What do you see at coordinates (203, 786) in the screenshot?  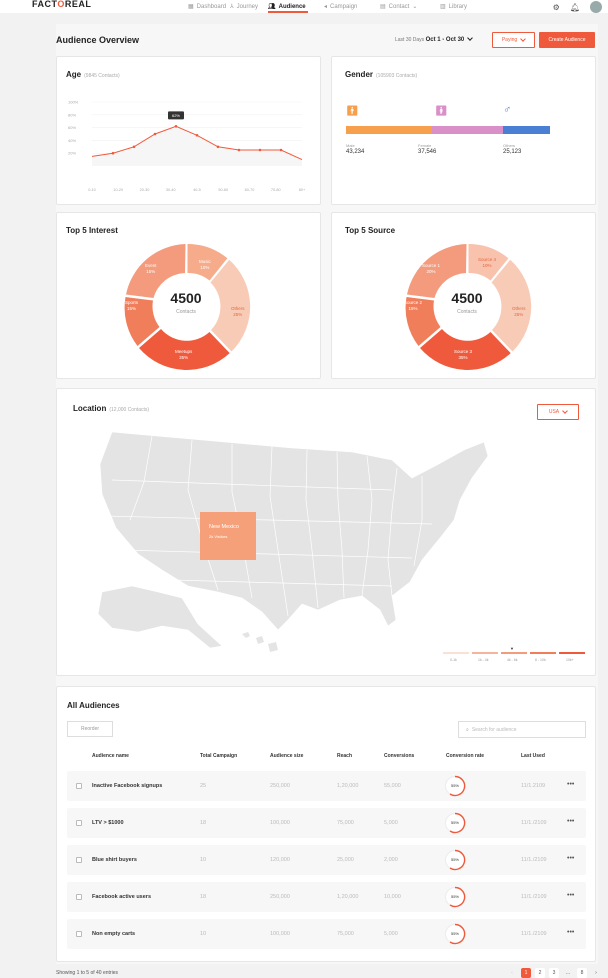 I see `cell-campaign: 25` at bounding box center [203, 786].